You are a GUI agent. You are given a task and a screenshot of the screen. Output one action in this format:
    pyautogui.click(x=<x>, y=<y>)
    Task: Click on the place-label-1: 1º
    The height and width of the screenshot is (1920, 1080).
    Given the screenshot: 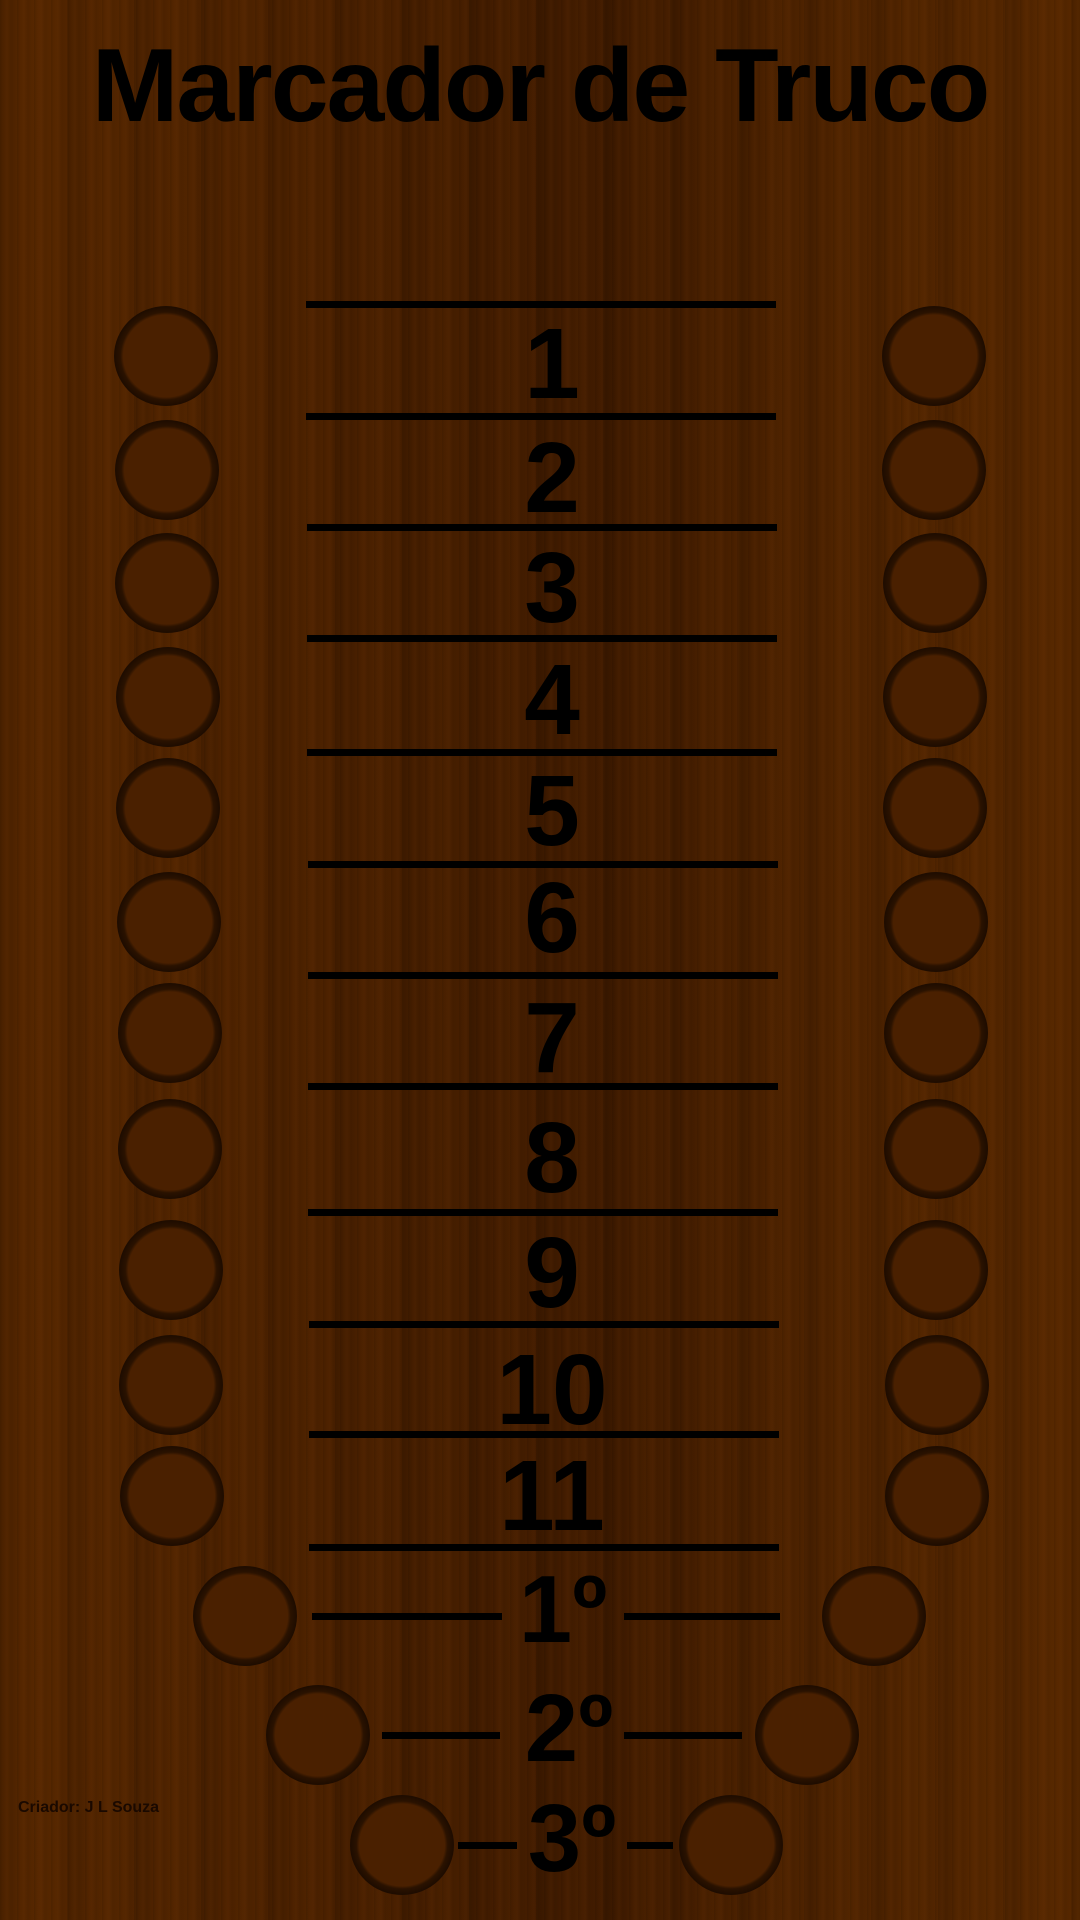 What is the action you would take?
    pyautogui.click(x=563, y=1609)
    